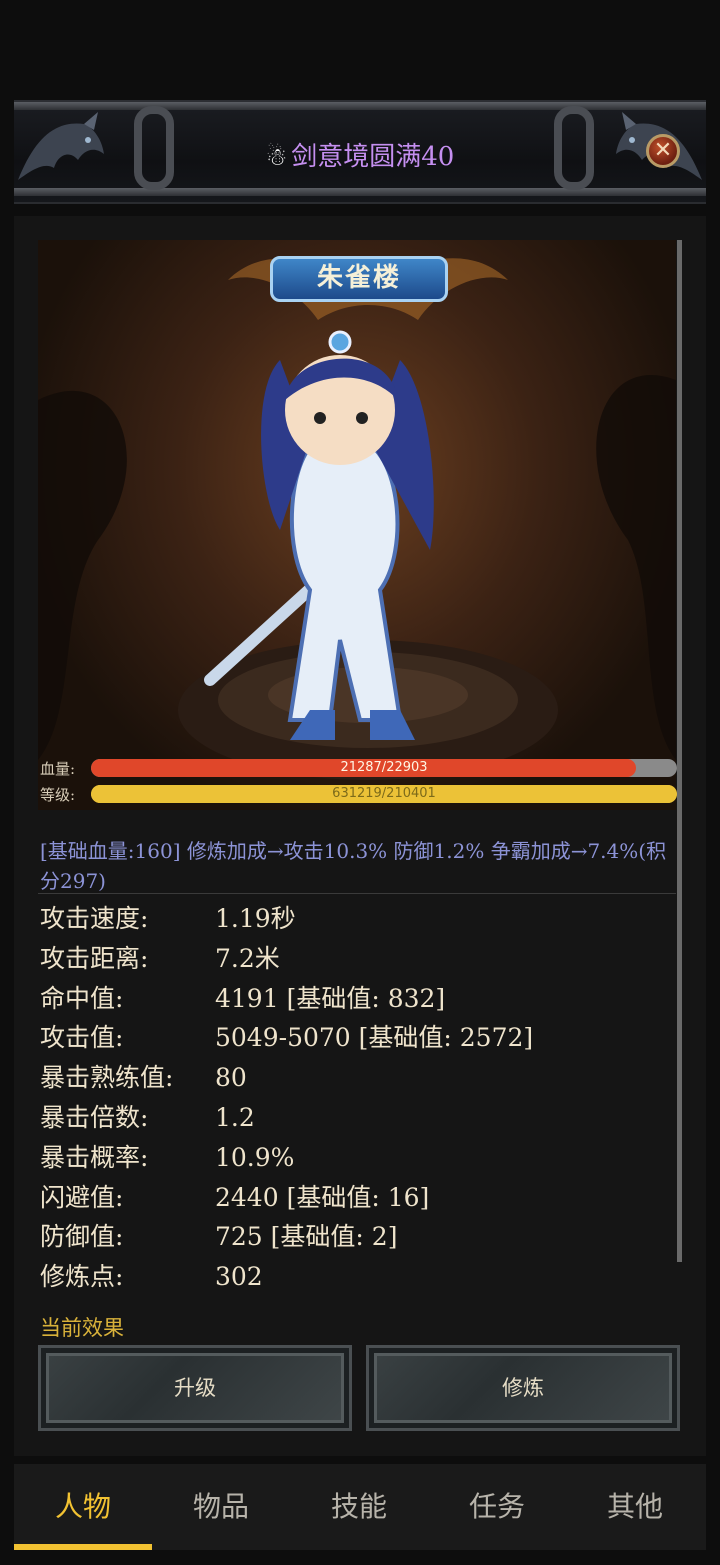  What do you see at coordinates (82, 1327) in the screenshot?
I see `current-effect-link: 当前效果` at bounding box center [82, 1327].